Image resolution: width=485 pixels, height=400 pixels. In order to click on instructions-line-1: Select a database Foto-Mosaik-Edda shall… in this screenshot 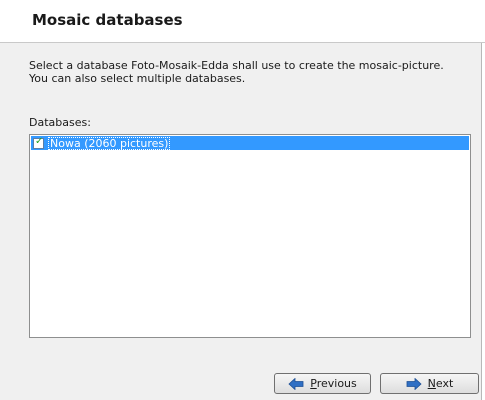, I will do `click(236, 65)`.